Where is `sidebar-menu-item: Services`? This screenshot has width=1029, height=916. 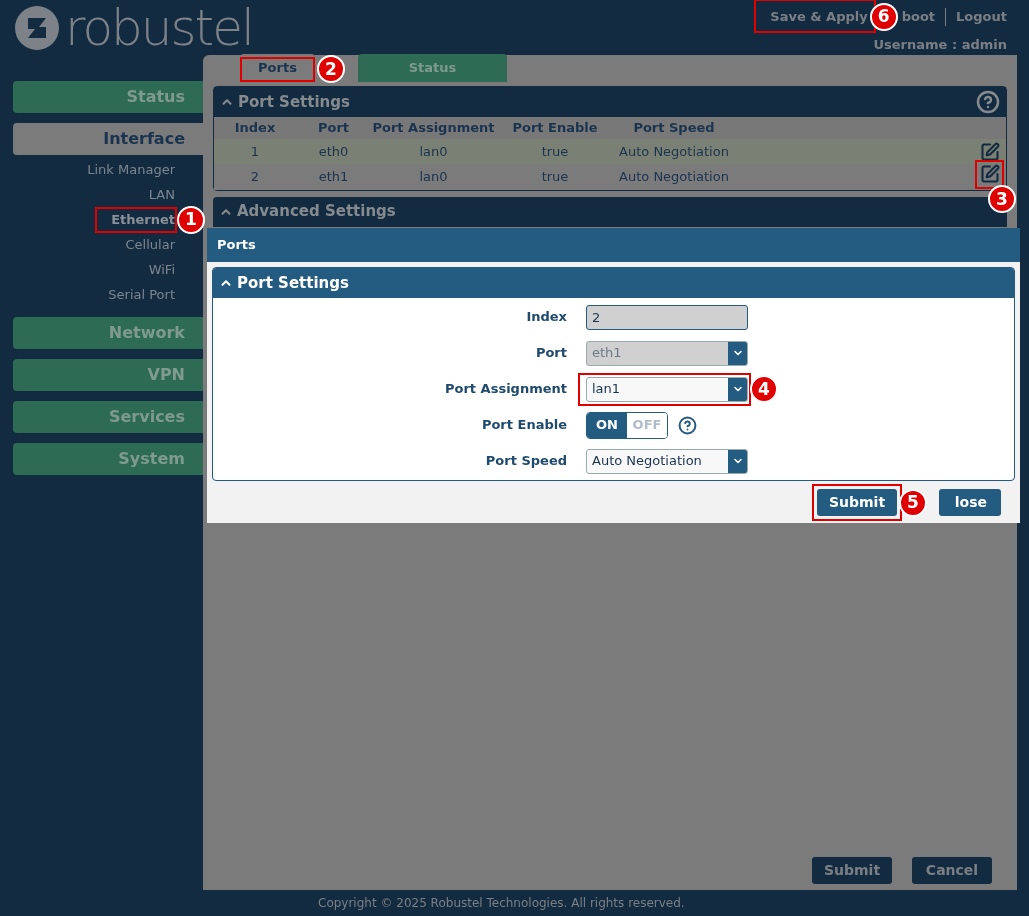 sidebar-menu-item: Services is located at coordinates (108, 417).